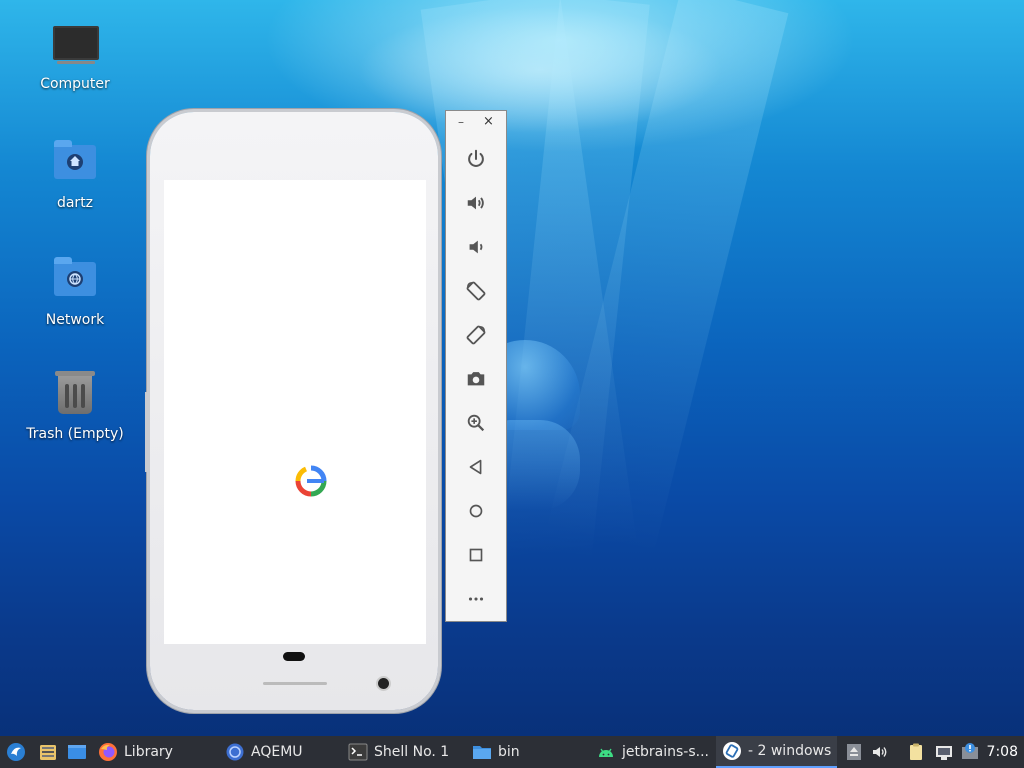  I want to click on file-manager-launcher, so click(48, 752).